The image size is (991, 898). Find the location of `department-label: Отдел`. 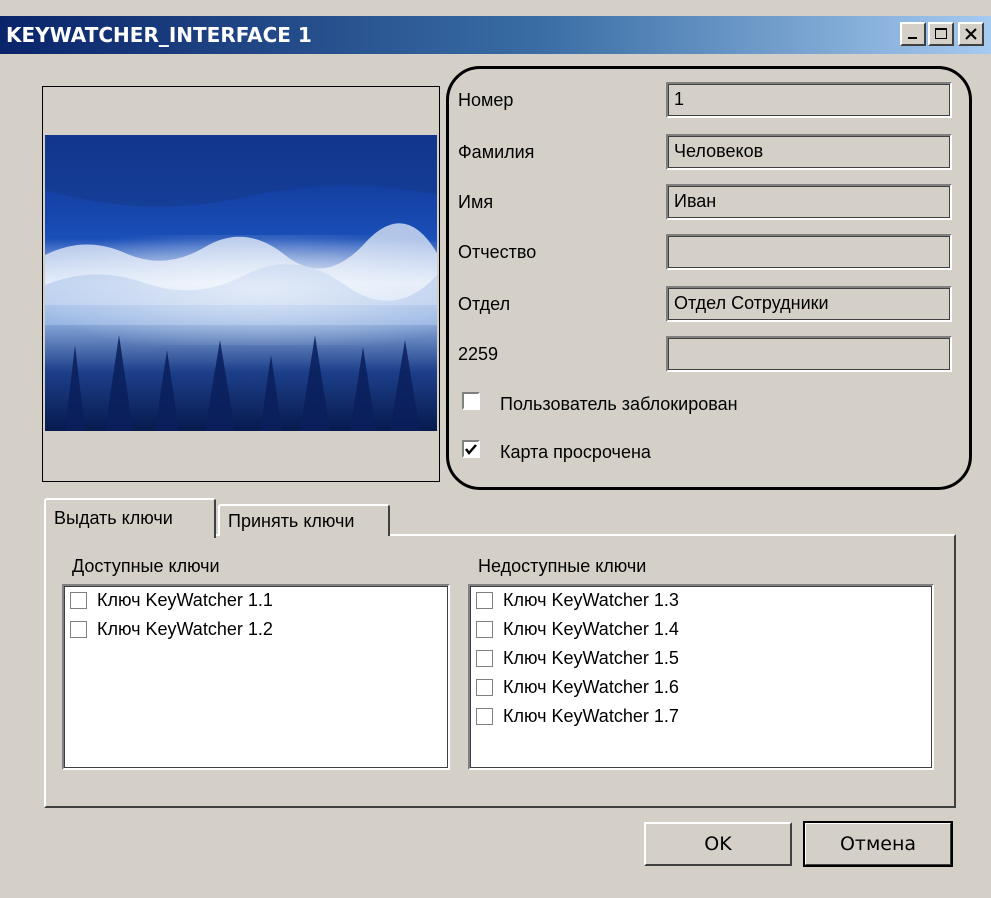

department-label: Отдел is located at coordinates (484, 304).